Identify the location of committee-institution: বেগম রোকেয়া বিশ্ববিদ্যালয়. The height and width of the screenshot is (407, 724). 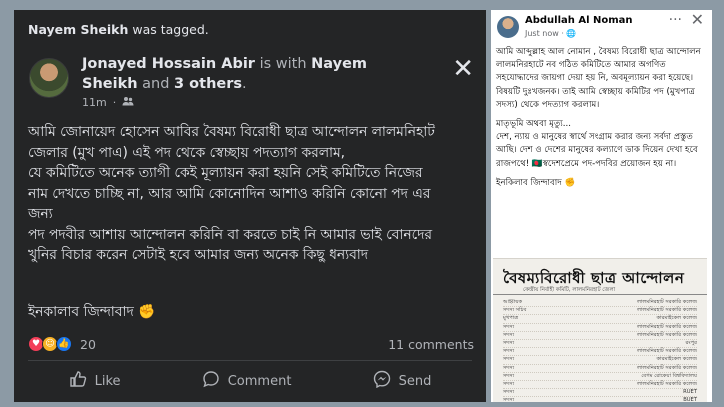
(669, 375).